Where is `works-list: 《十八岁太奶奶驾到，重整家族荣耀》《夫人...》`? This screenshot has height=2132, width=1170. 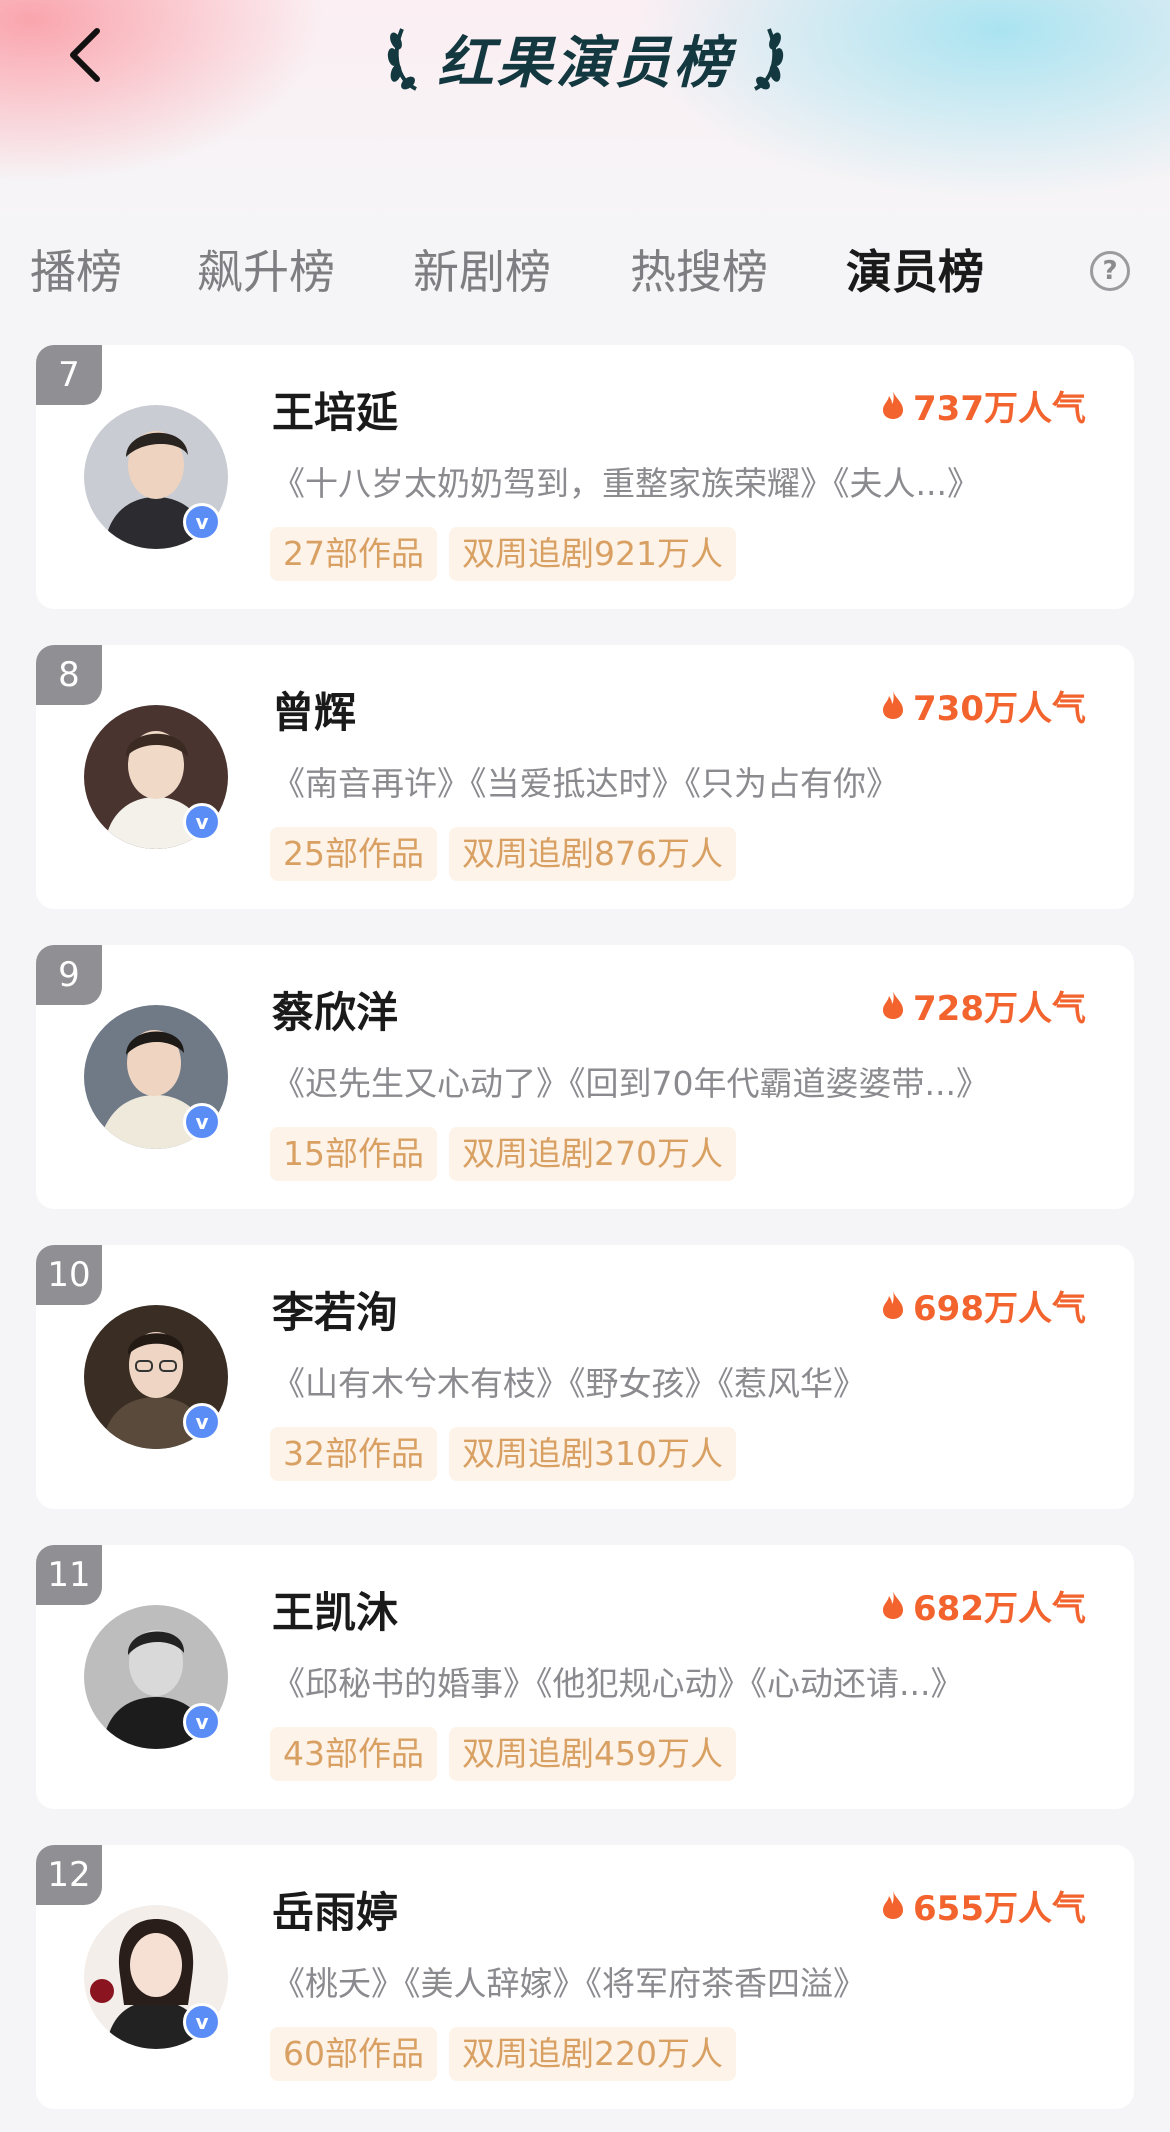
works-list: 《十八岁太奶奶驾到，重整家族荣耀》《夫人...》 is located at coordinates (626, 483).